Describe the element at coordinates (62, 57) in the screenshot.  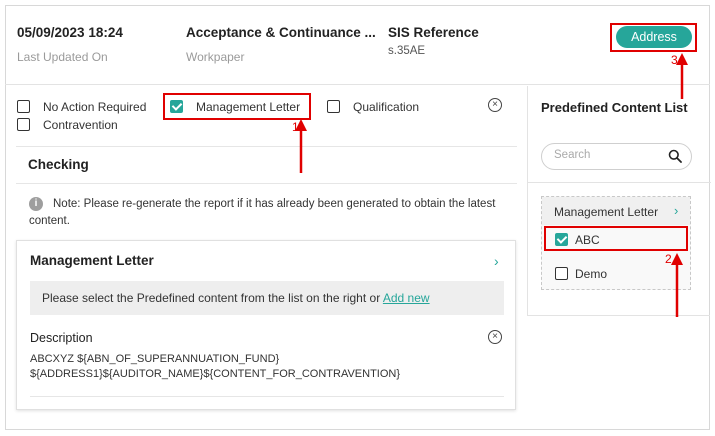
I see `last-updated-label: Last Updated On` at that location.